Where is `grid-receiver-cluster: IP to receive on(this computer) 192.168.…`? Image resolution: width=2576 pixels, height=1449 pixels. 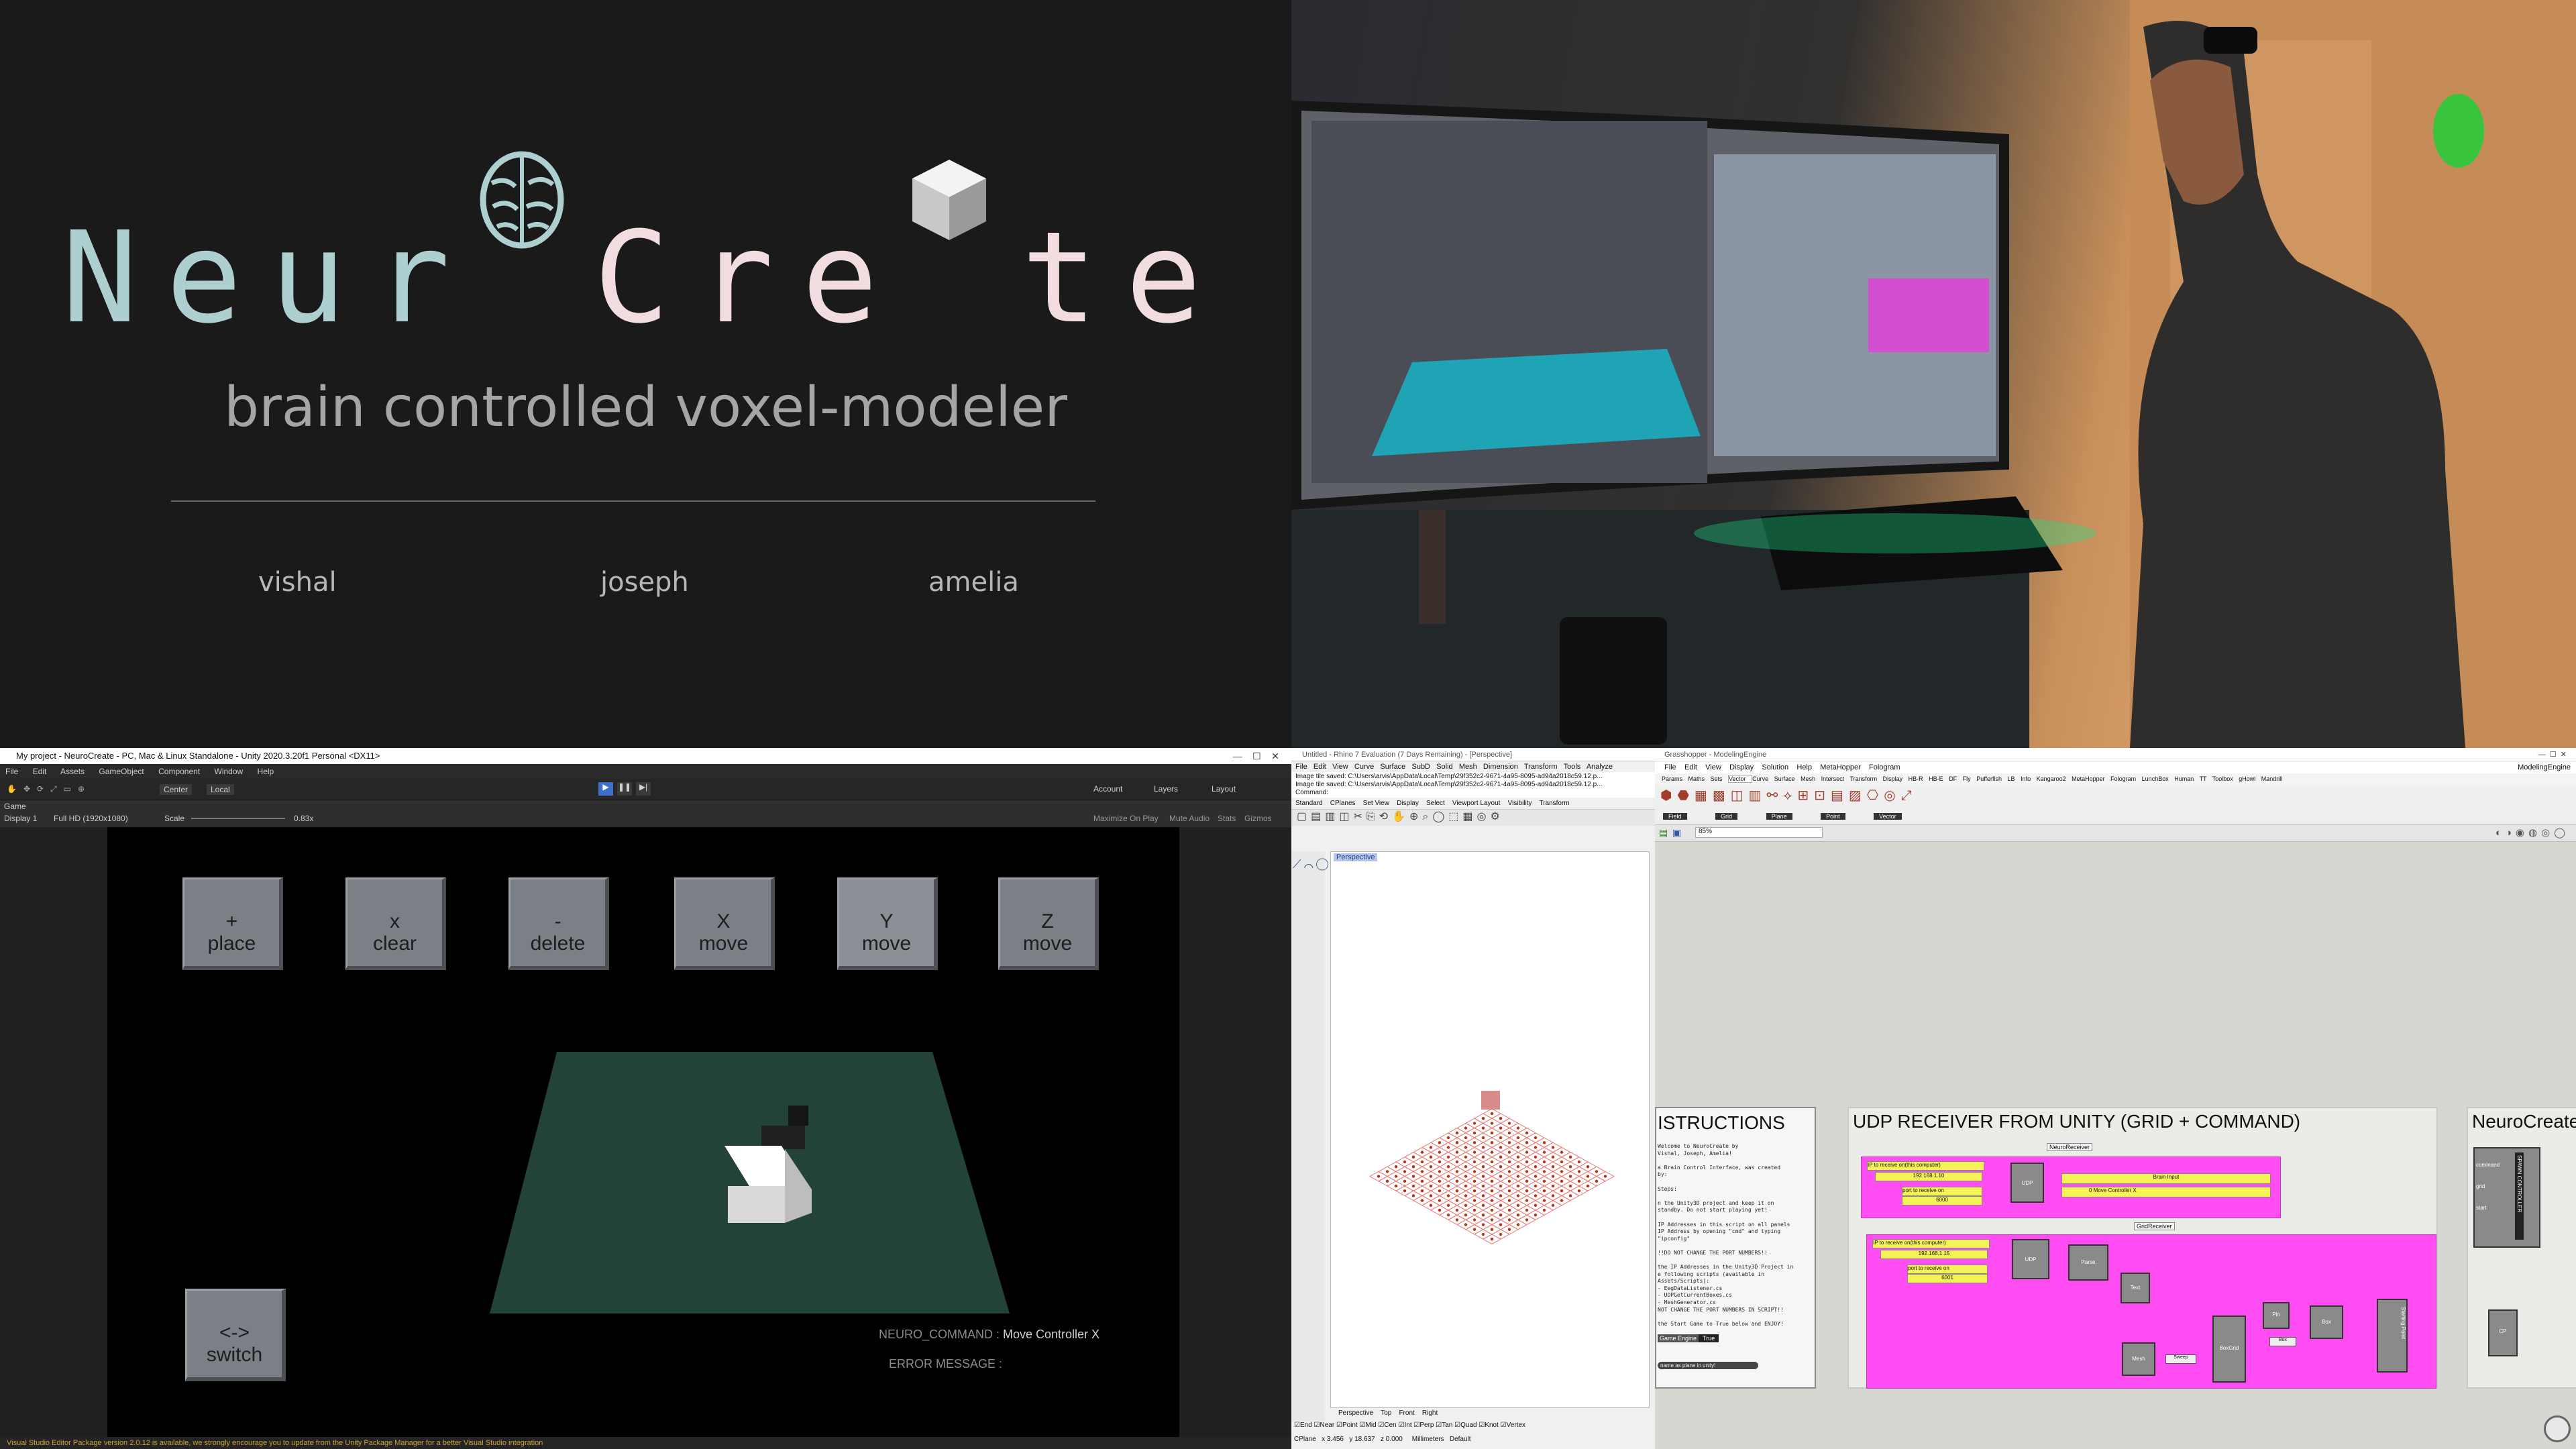 grid-receiver-cluster: IP to receive on(this computer) 192.168.… is located at coordinates (2151, 1311).